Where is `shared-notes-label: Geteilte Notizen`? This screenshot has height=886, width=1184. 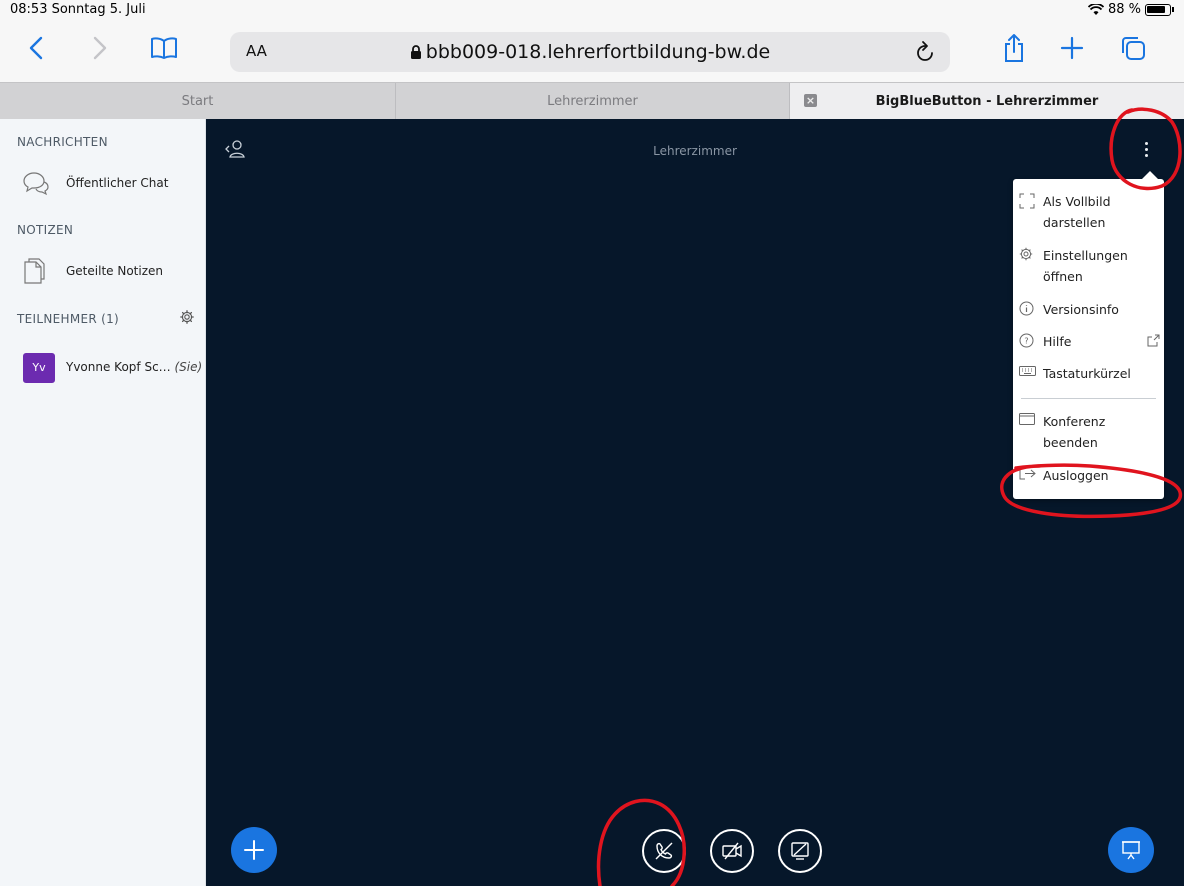 shared-notes-label: Geteilte Notizen is located at coordinates (114, 271).